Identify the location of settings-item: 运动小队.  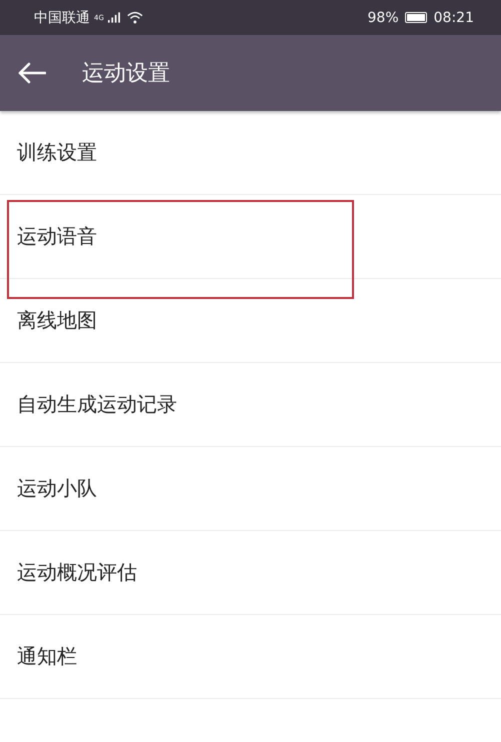
(250, 489).